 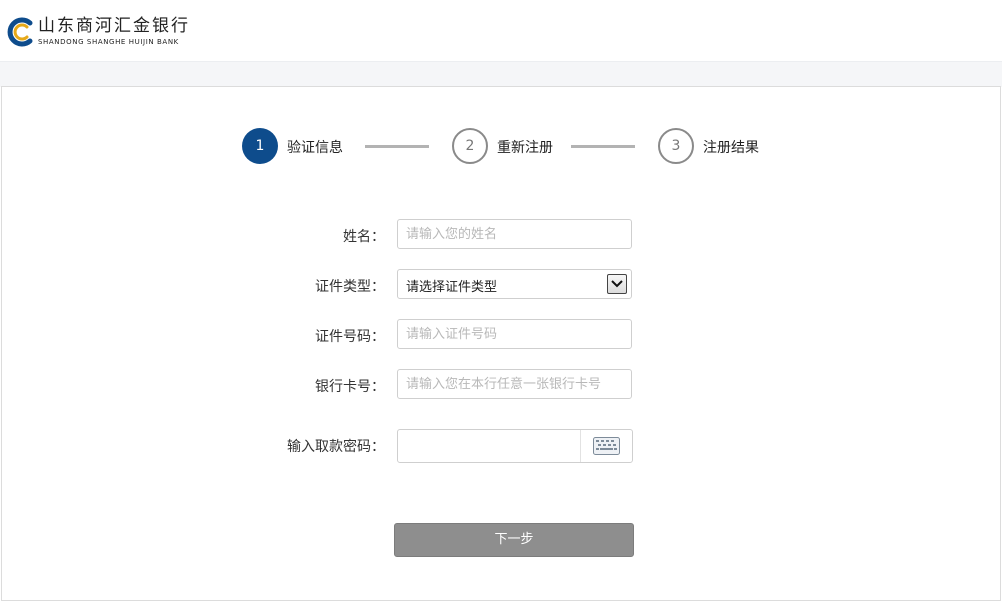 I want to click on bank-name-en: SHANDONG SHANGHE HUIJIN BANK, so click(x=108, y=42).